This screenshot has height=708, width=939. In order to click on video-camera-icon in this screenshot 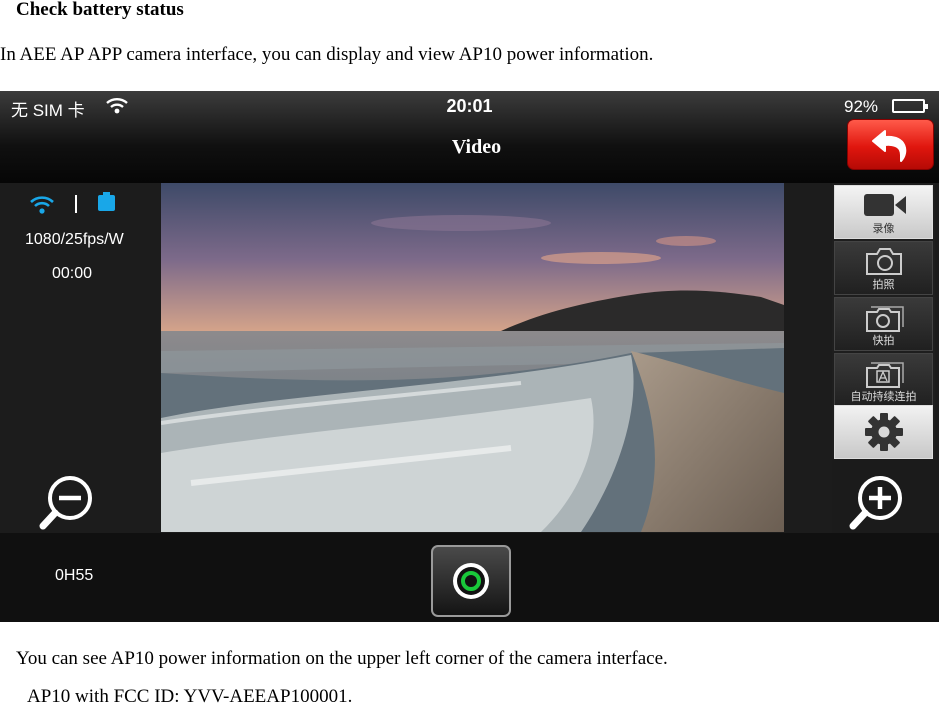, I will do `click(885, 205)`.